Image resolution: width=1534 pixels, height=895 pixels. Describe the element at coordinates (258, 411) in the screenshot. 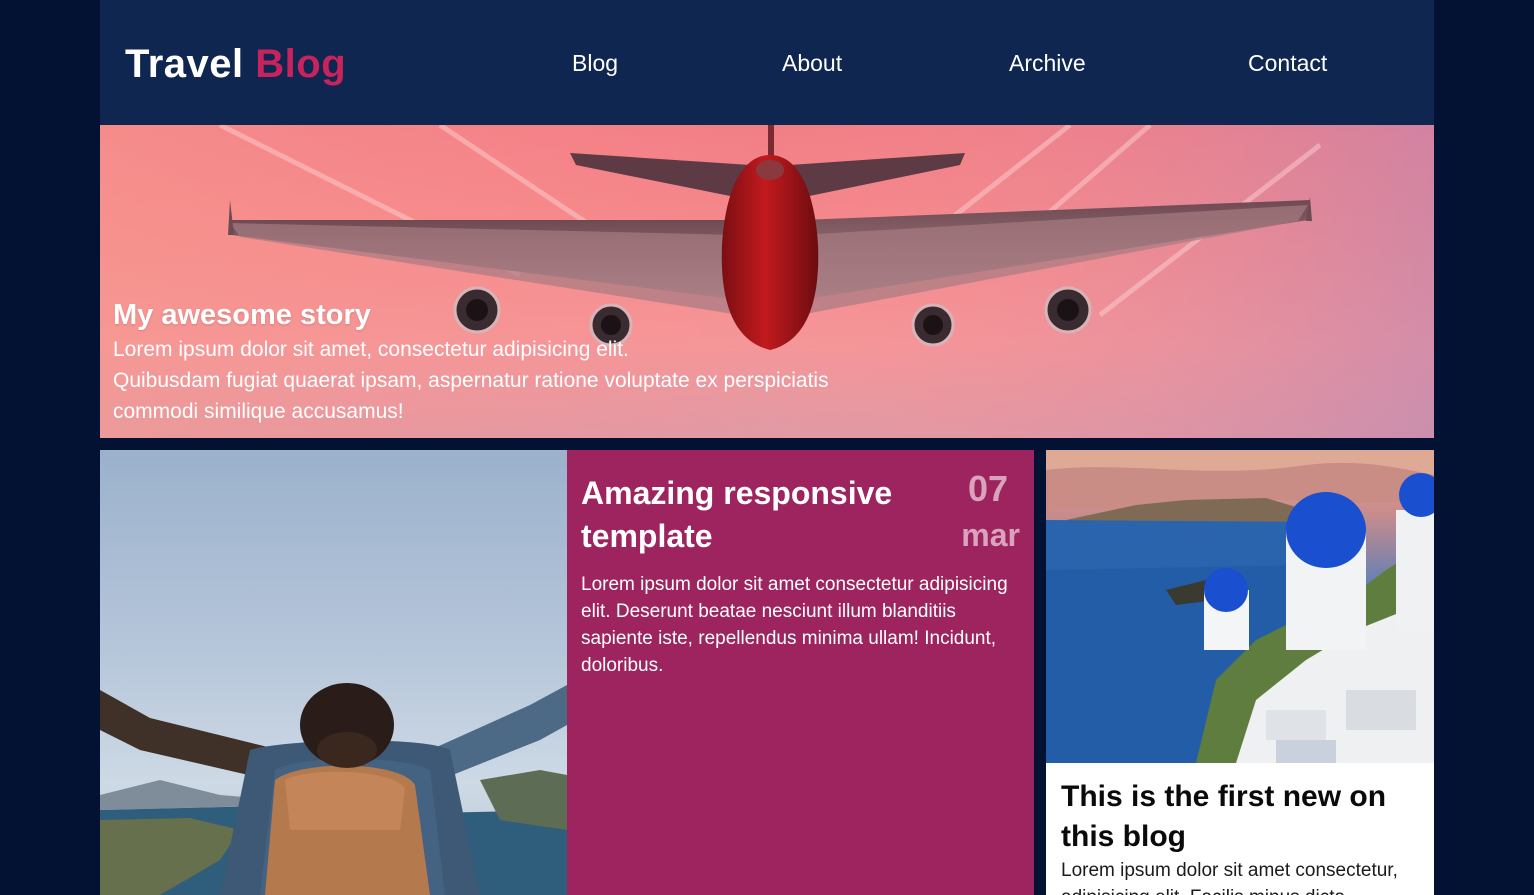

I see `hero-excerpt-line-3: commodi similique accusamus!` at that location.